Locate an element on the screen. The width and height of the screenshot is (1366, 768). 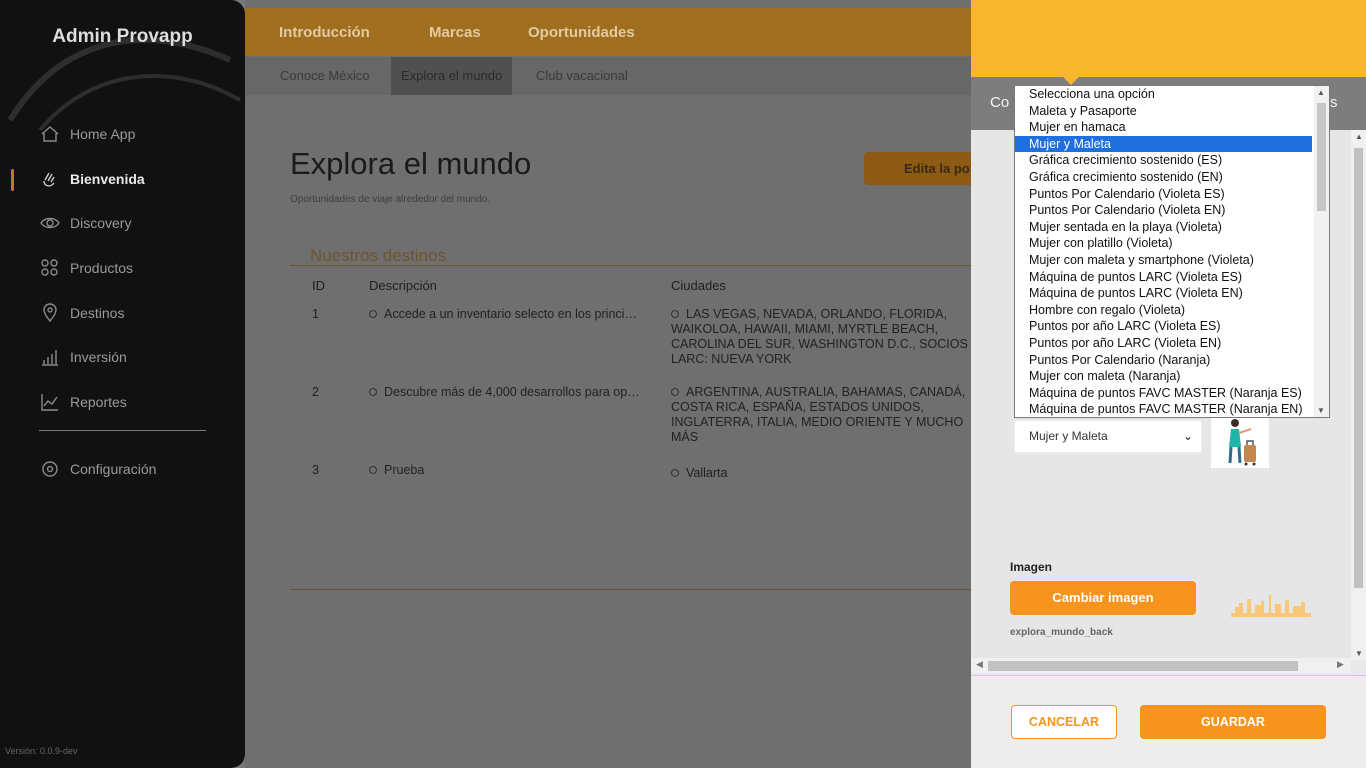
dropdown-option: Máquina de puntos LARC (Violeta EN) is located at coordinates (1163, 293).